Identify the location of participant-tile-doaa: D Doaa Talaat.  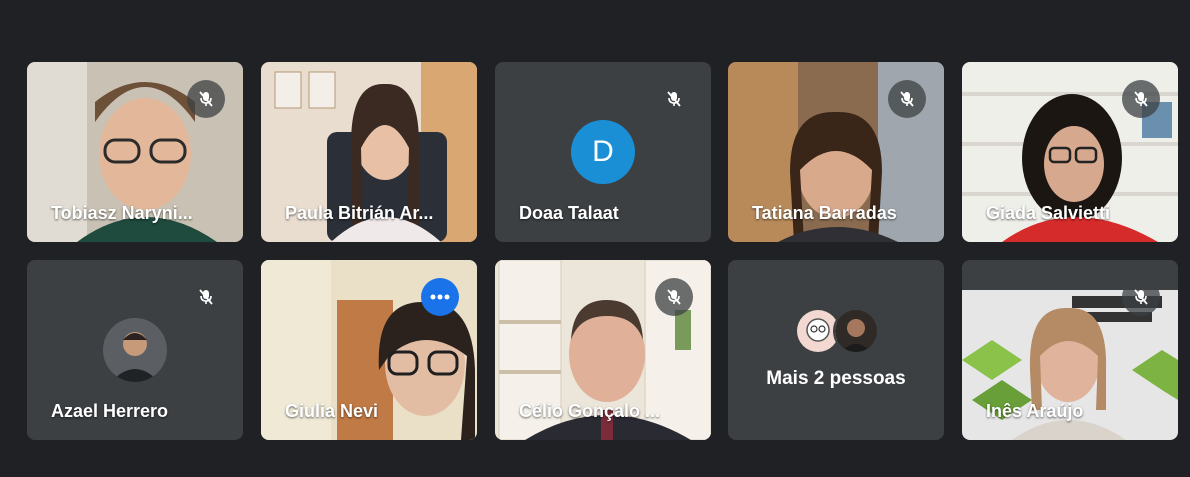
(603, 152).